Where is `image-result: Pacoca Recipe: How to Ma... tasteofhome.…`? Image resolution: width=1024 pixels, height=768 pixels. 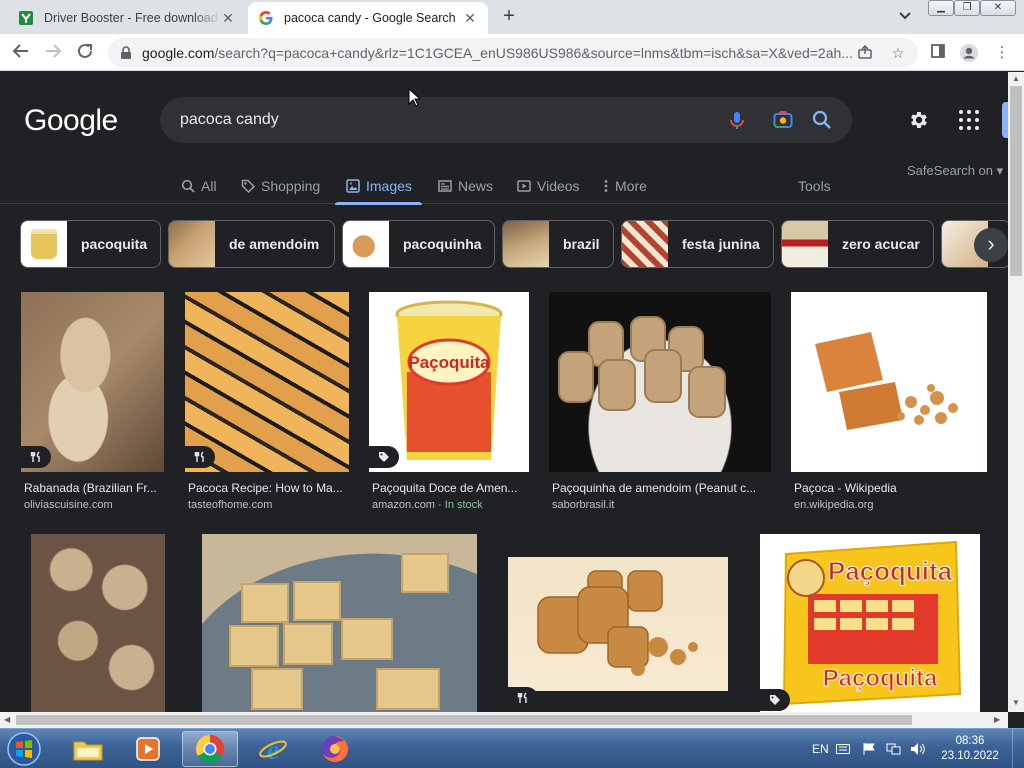 image-result: Pacoca Recipe: How to Ma... tasteofhome.… is located at coordinates (267, 404).